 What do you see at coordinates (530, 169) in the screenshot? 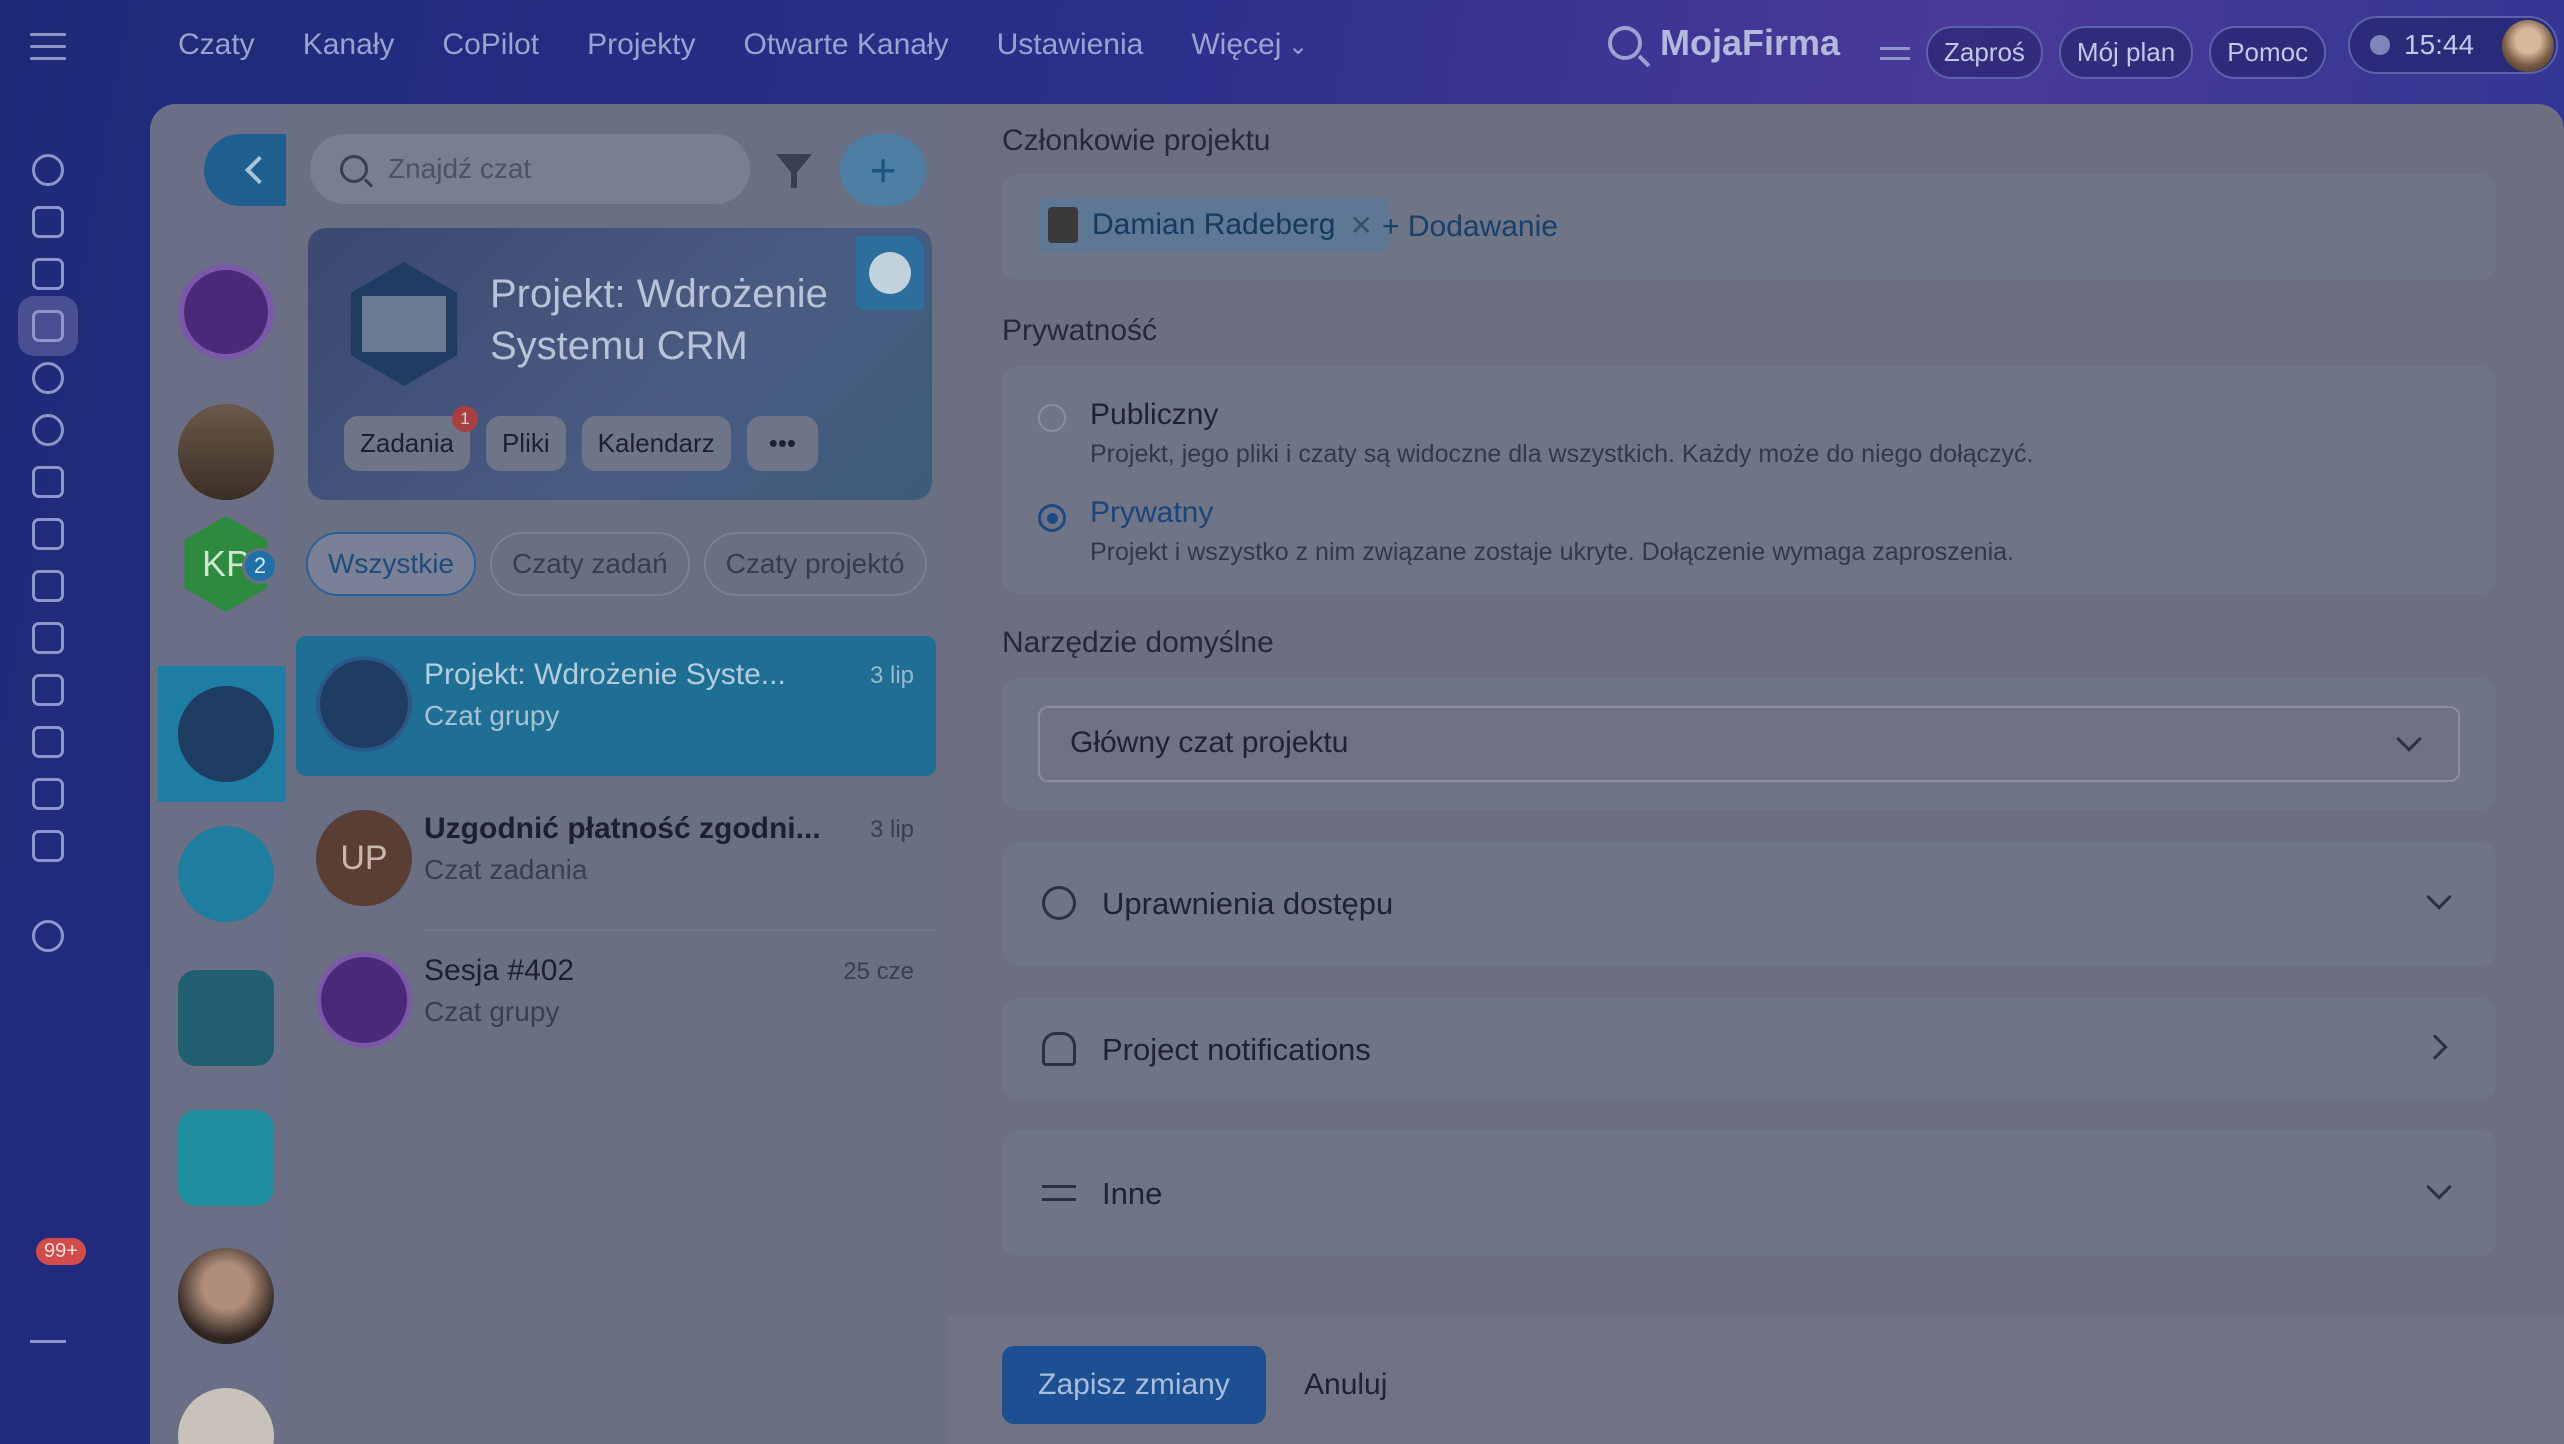
I see `chat-search: Znajdź czat` at bounding box center [530, 169].